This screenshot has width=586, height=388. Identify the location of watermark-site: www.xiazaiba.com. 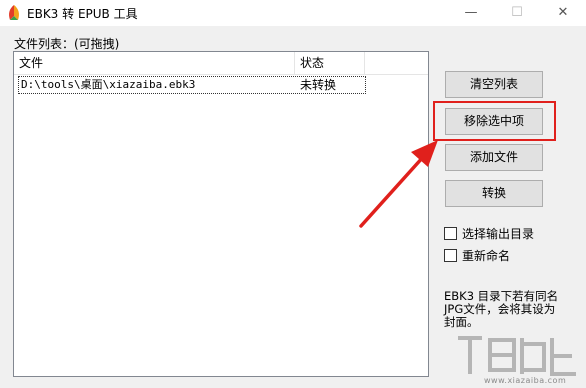
(525, 380).